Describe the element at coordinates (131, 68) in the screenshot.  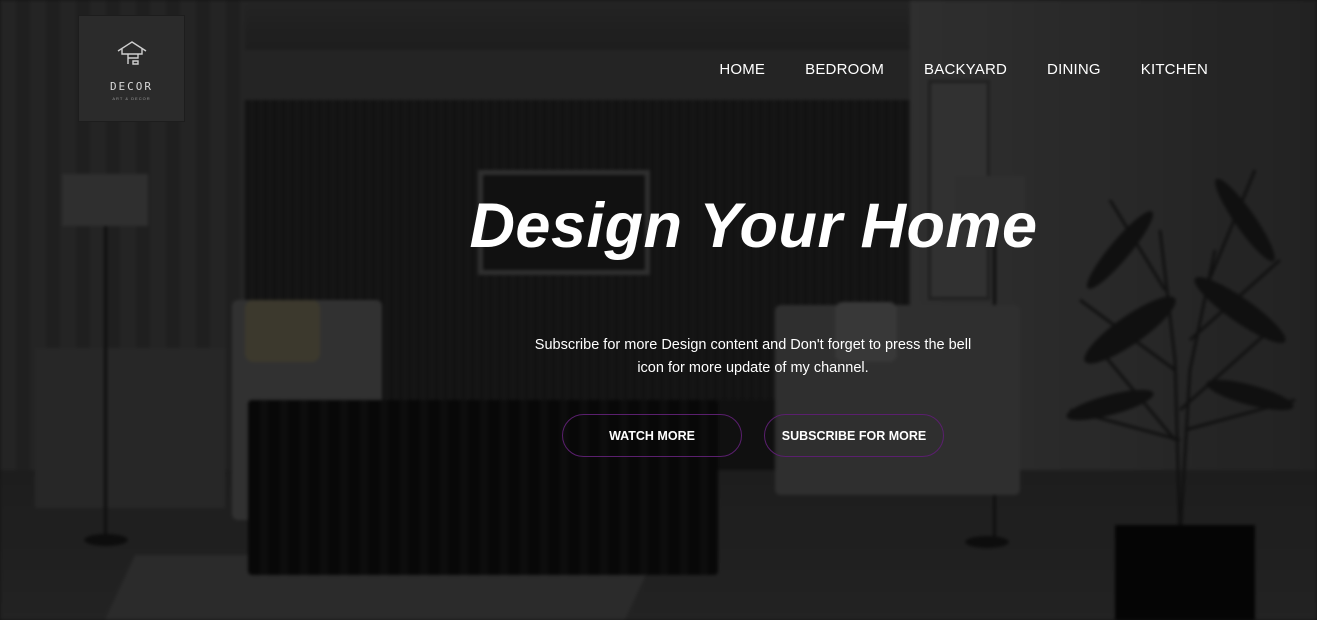
I see `logo: DECOR ART & DECOR` at that location.